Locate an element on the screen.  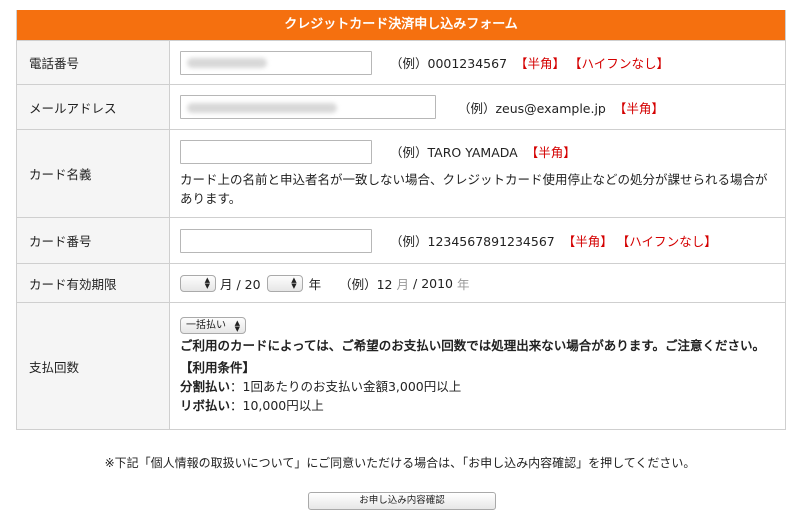
card-number-tag-halfwidth: 【半角】 is located at coordinates (587, 241).